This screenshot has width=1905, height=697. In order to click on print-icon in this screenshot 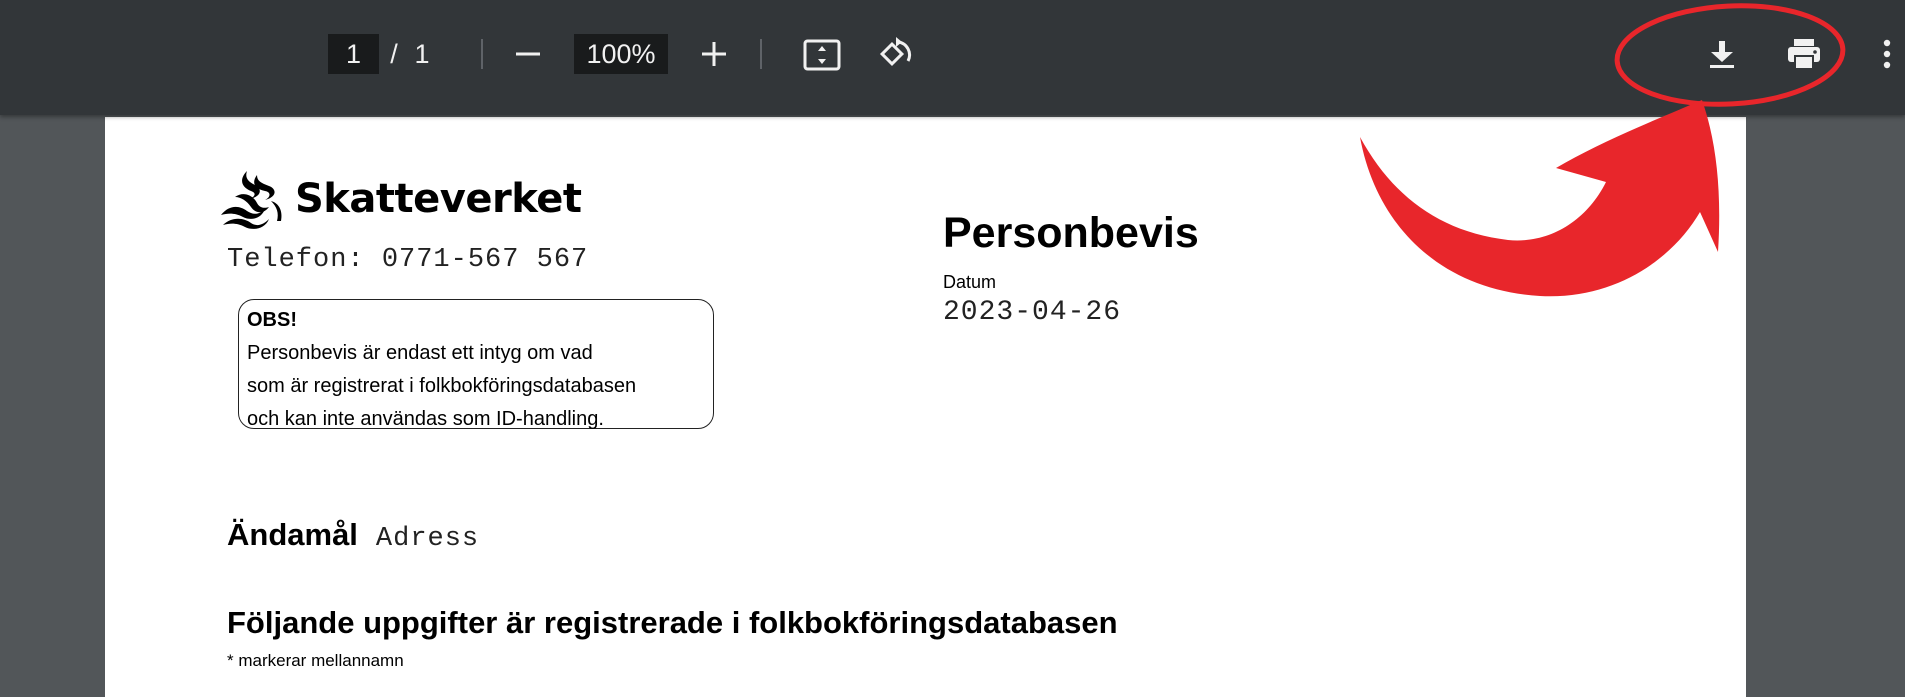, I will do `click(1804, 54)`.